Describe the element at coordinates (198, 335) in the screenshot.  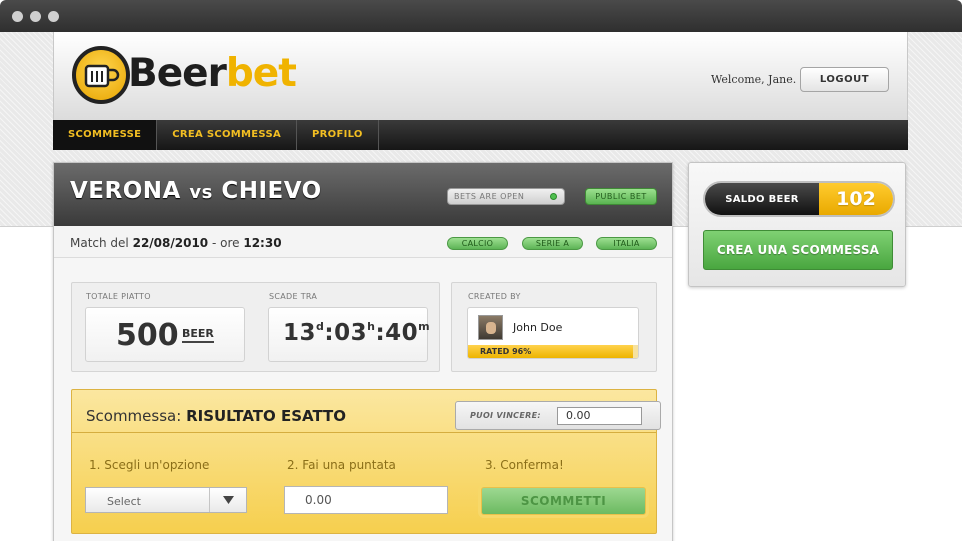
I see `pot-unit: BEER` at that location.